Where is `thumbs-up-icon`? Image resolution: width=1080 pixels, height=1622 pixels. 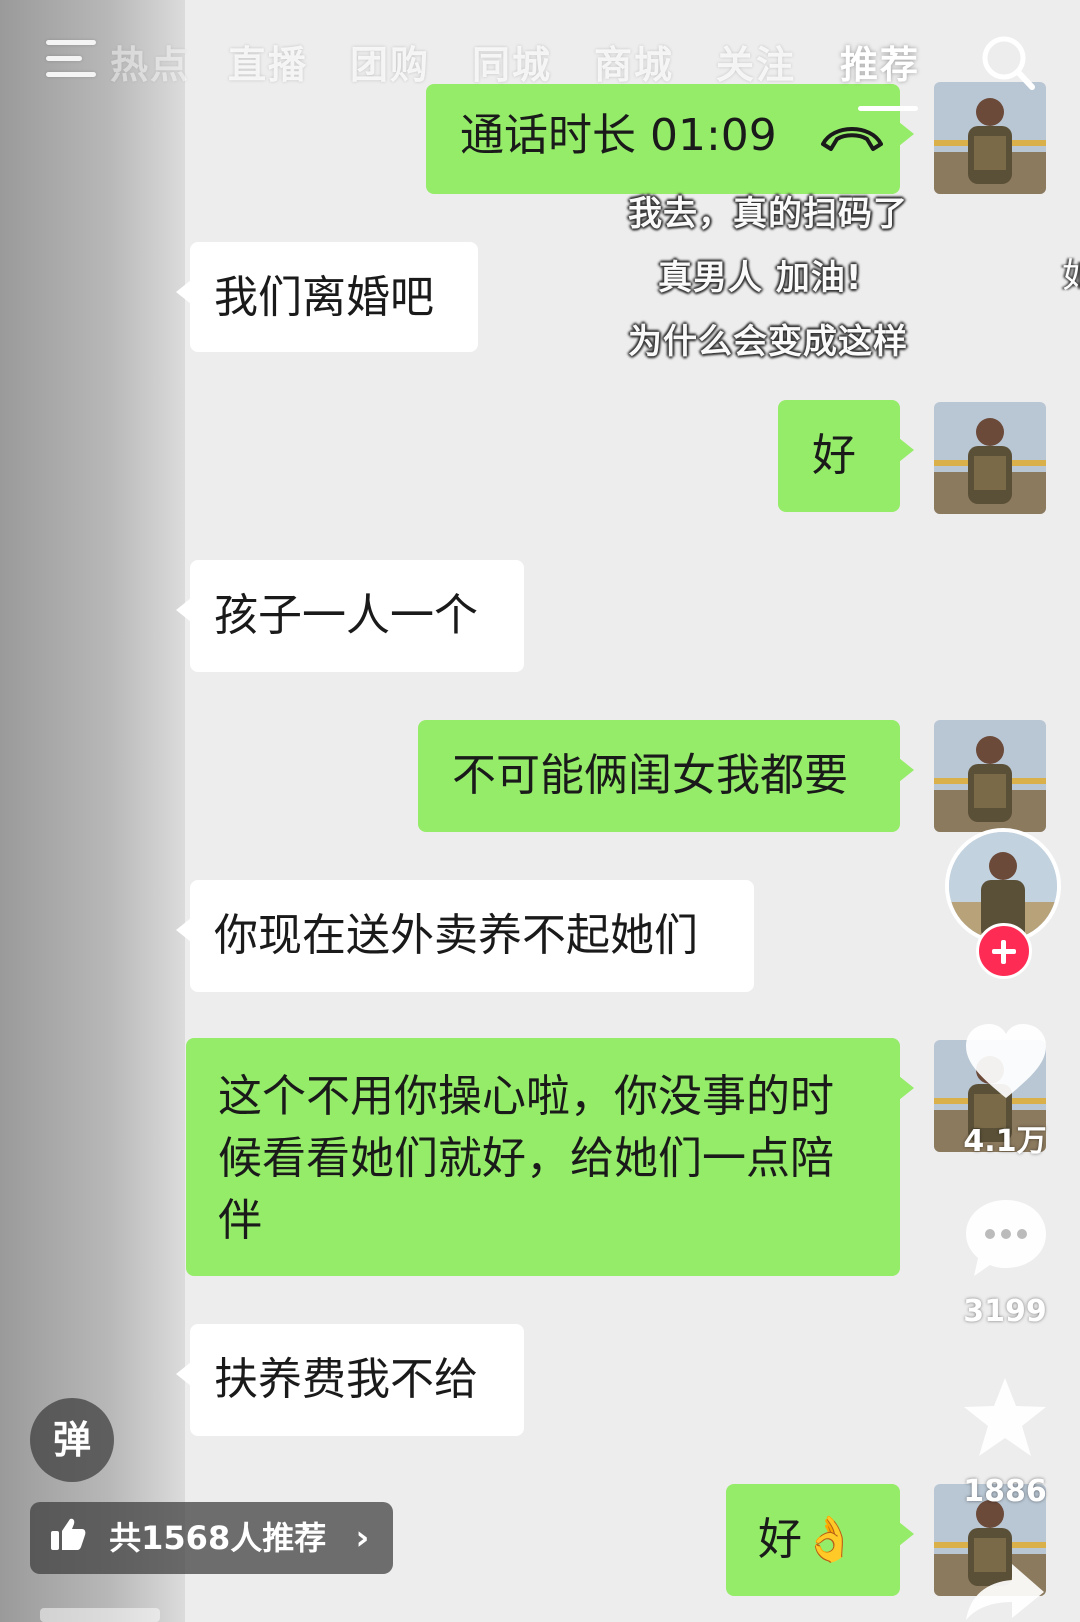
thumbs-up-icon is located at coordinates (68, 1540).